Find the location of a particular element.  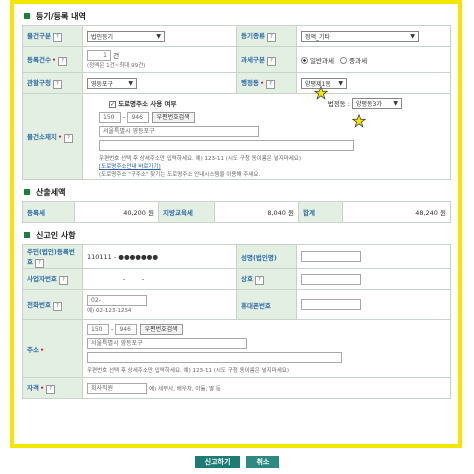

phone-example: 예) 02-123-1234 is located at coordinates (109, 311).